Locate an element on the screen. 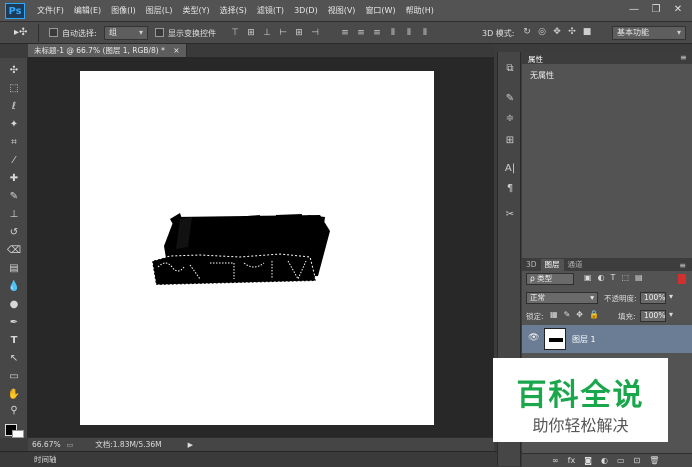 The image size is (692, 467). marquee-tool-icon: ⬚ is located at coordinates (14, 89).